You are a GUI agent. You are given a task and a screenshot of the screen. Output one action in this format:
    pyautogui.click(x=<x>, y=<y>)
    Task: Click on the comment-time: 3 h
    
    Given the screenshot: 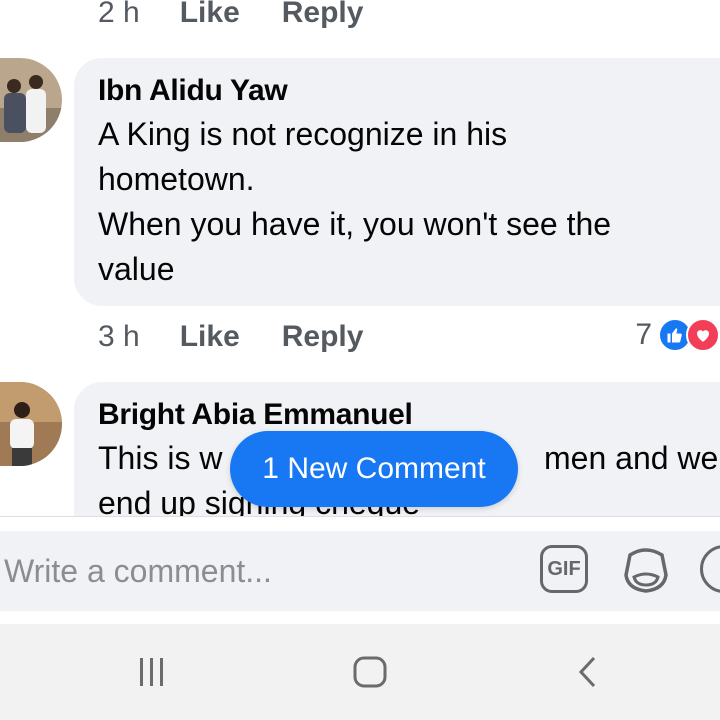 What is the action you would take?
    pyautogui.click(x=119, y=336)
    